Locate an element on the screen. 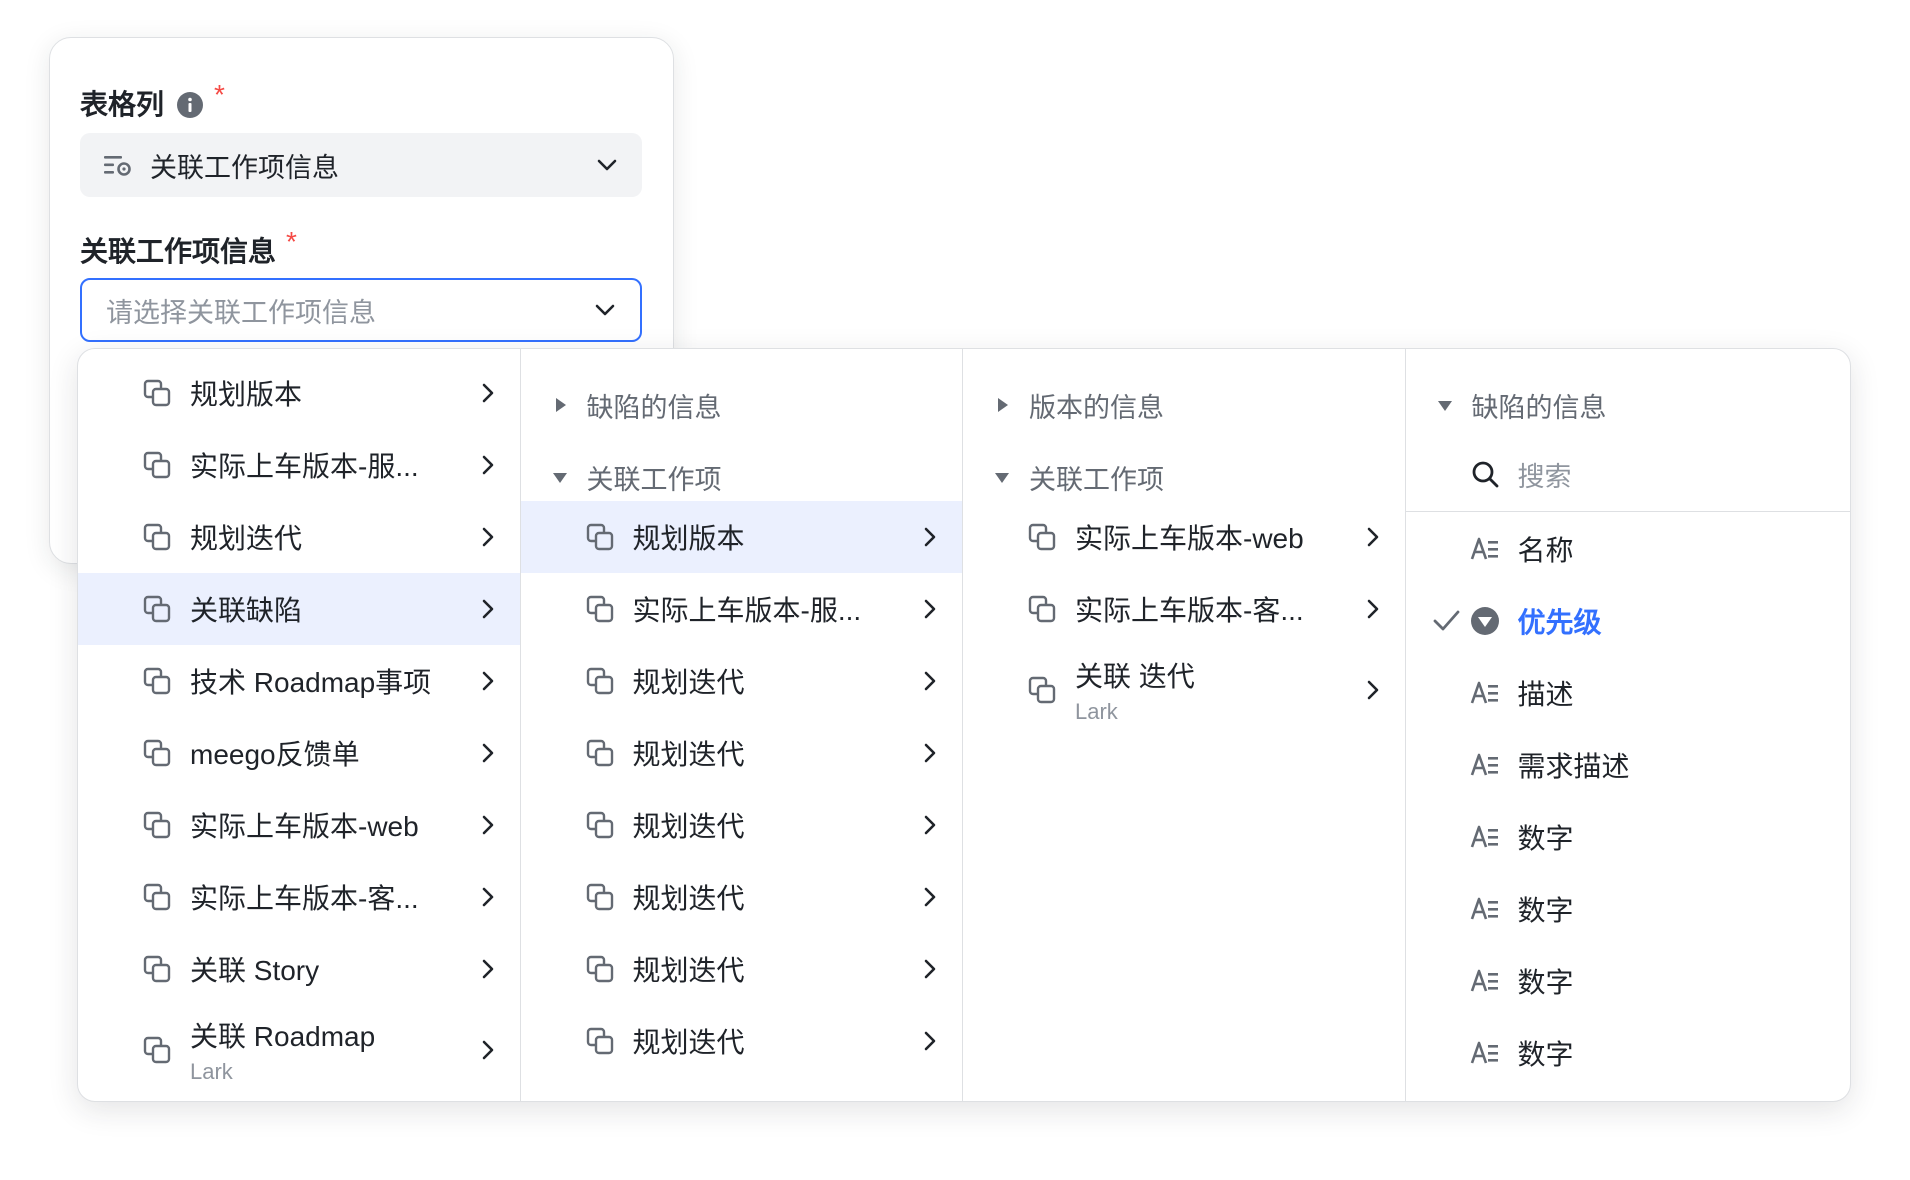 The image size is (1910, 1180). priority-select-icon is located at coordinates (1484, 621).